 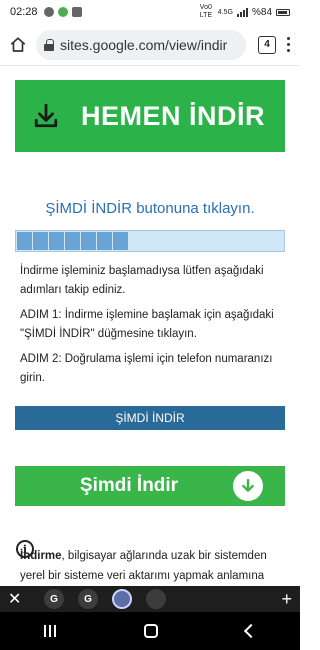 What do you see at coordinates (144, 44) in the screenshot?
I see `url-text: sites.google.com/view/indir` at bounding box center [144, 44].